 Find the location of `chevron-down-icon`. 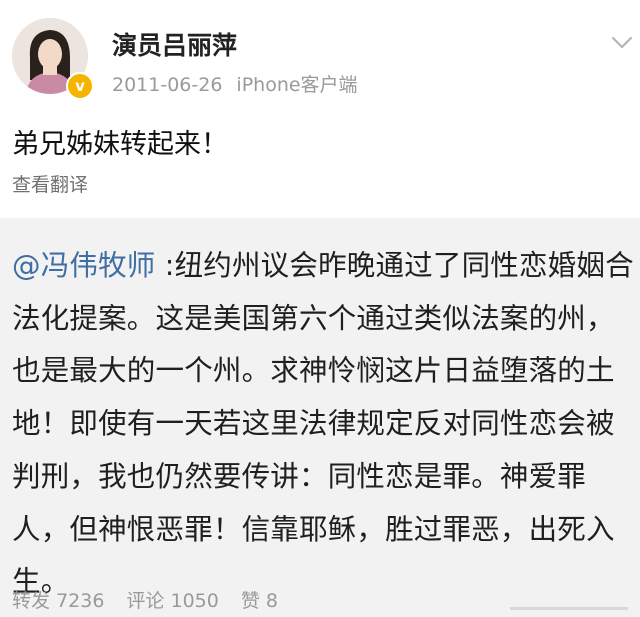

chevron-down-icon is located at coordinates (622, 42).